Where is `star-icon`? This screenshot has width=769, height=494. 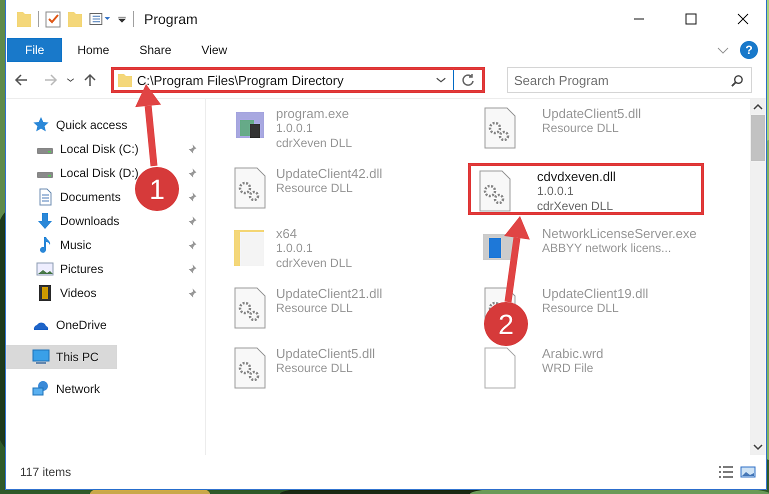
star-icon is located at coordinates (41, 124).